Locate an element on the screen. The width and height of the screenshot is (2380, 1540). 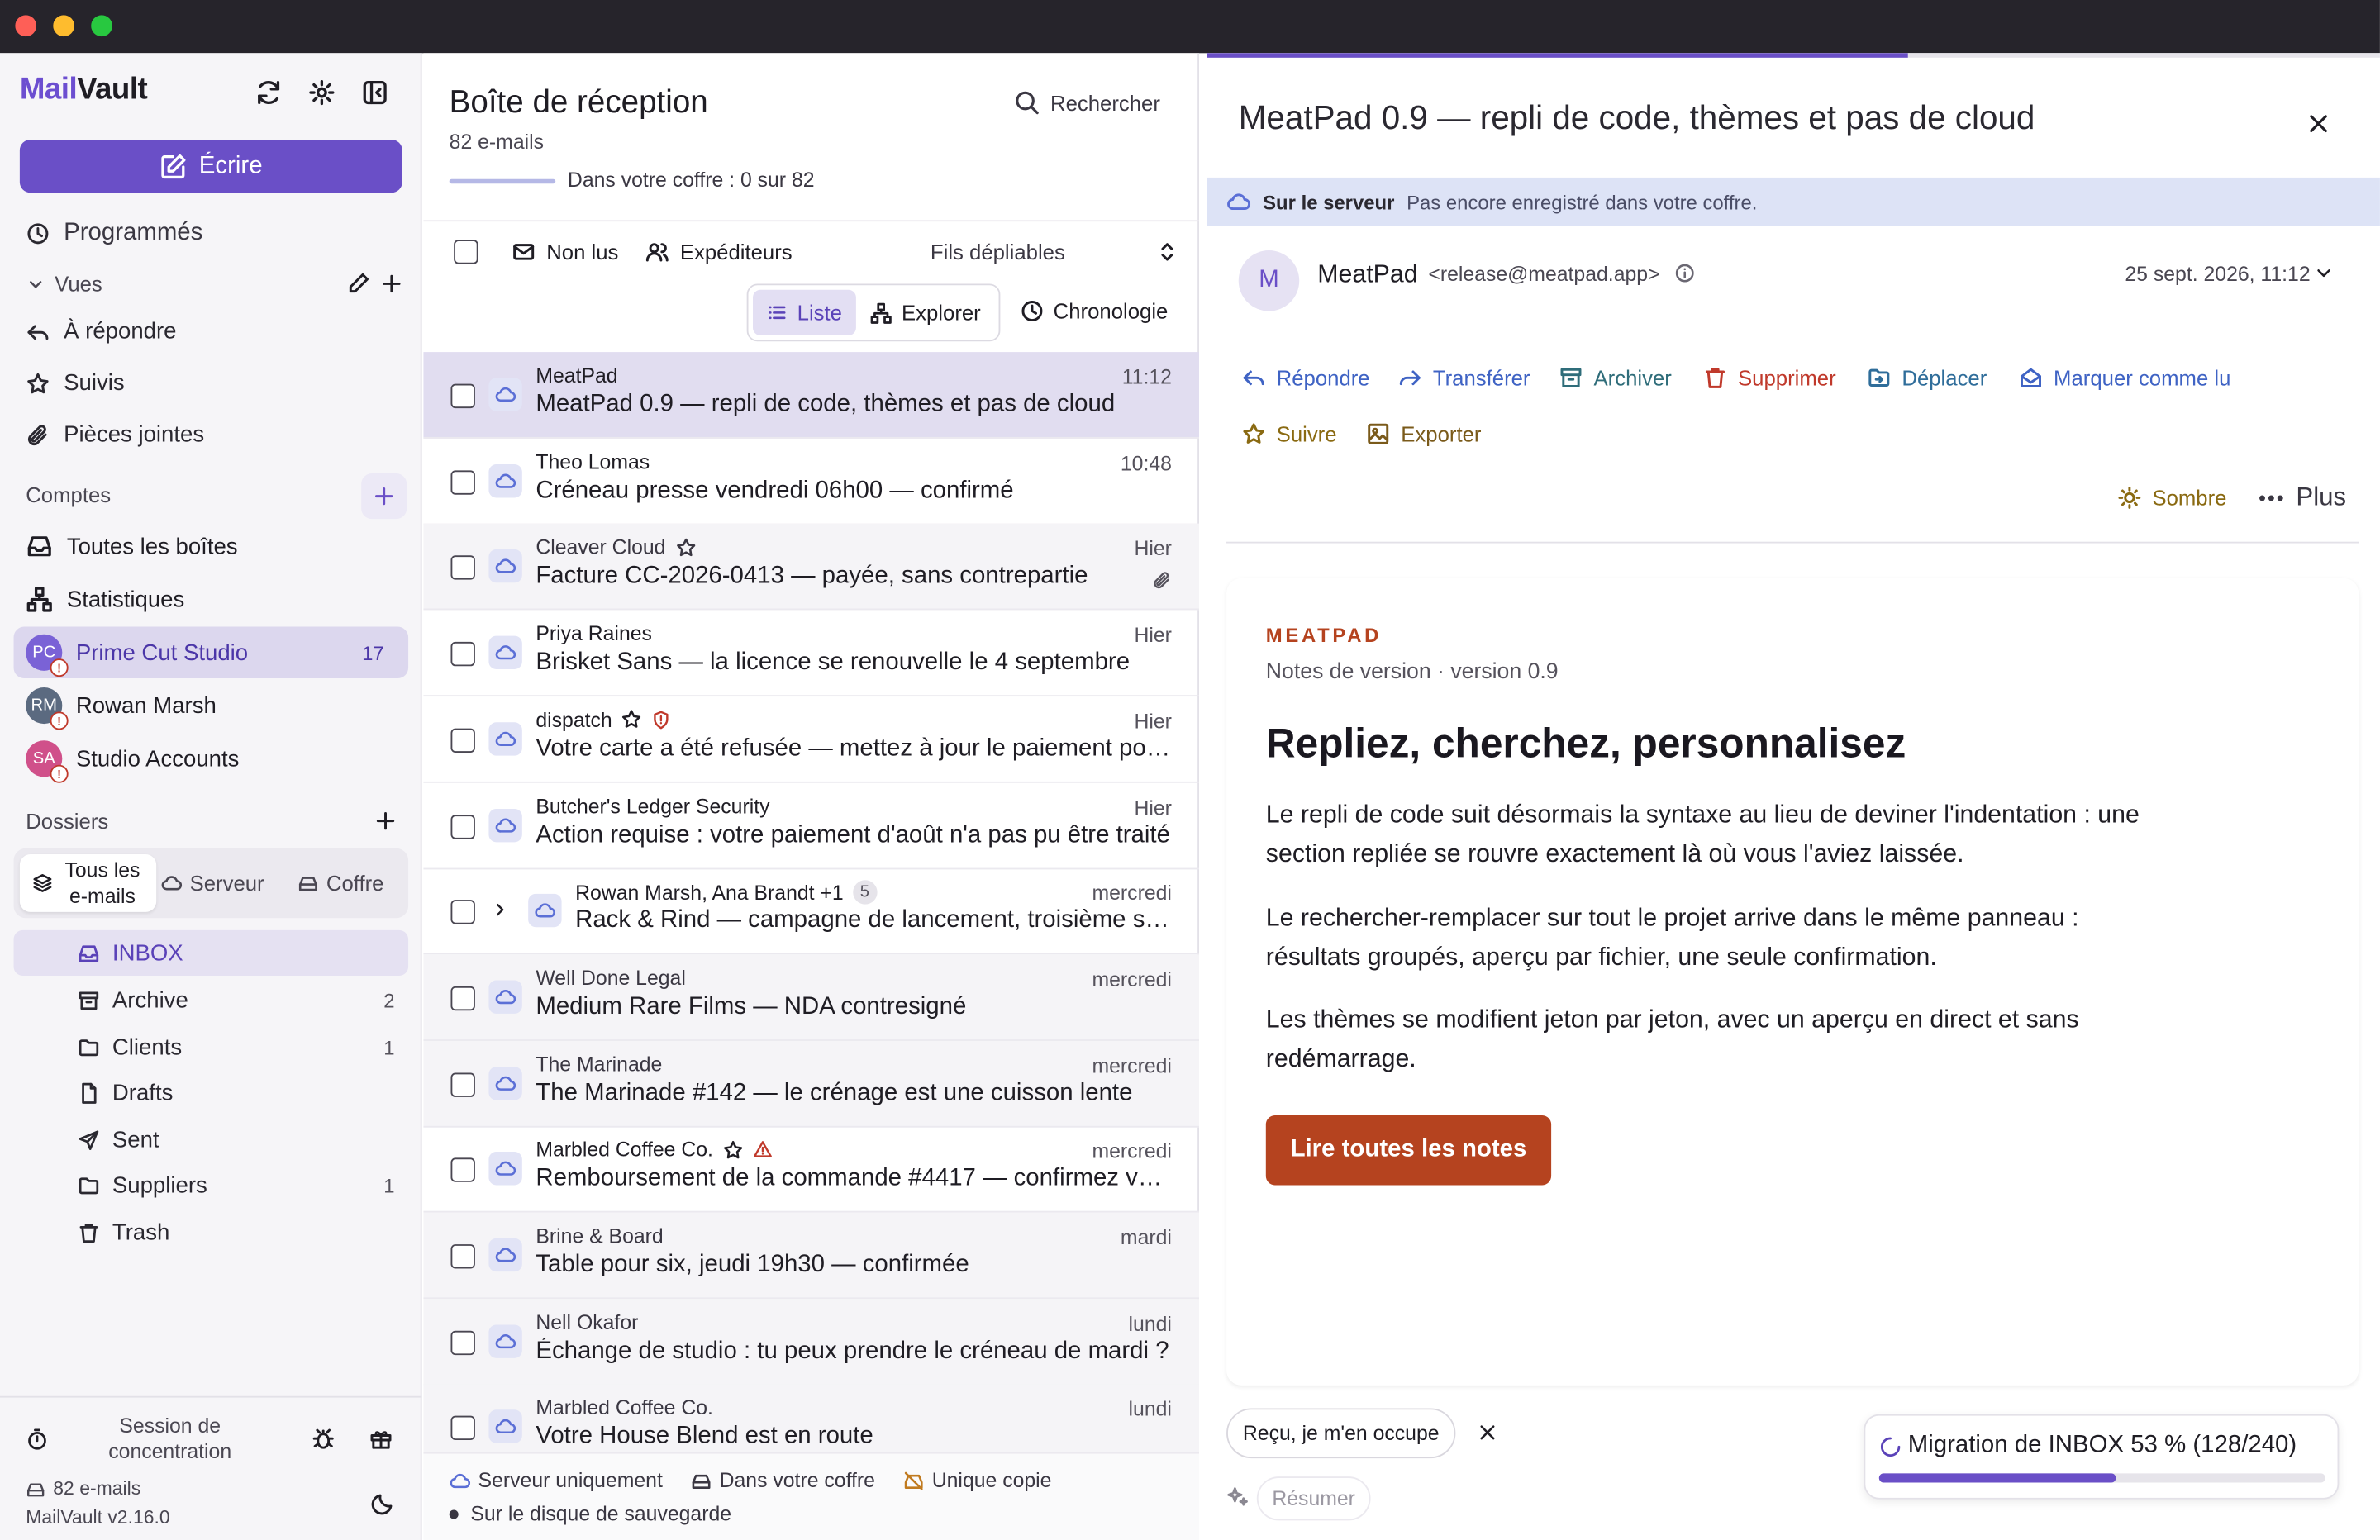
folder-trash: Trash is located at coordinates (211, 1232).